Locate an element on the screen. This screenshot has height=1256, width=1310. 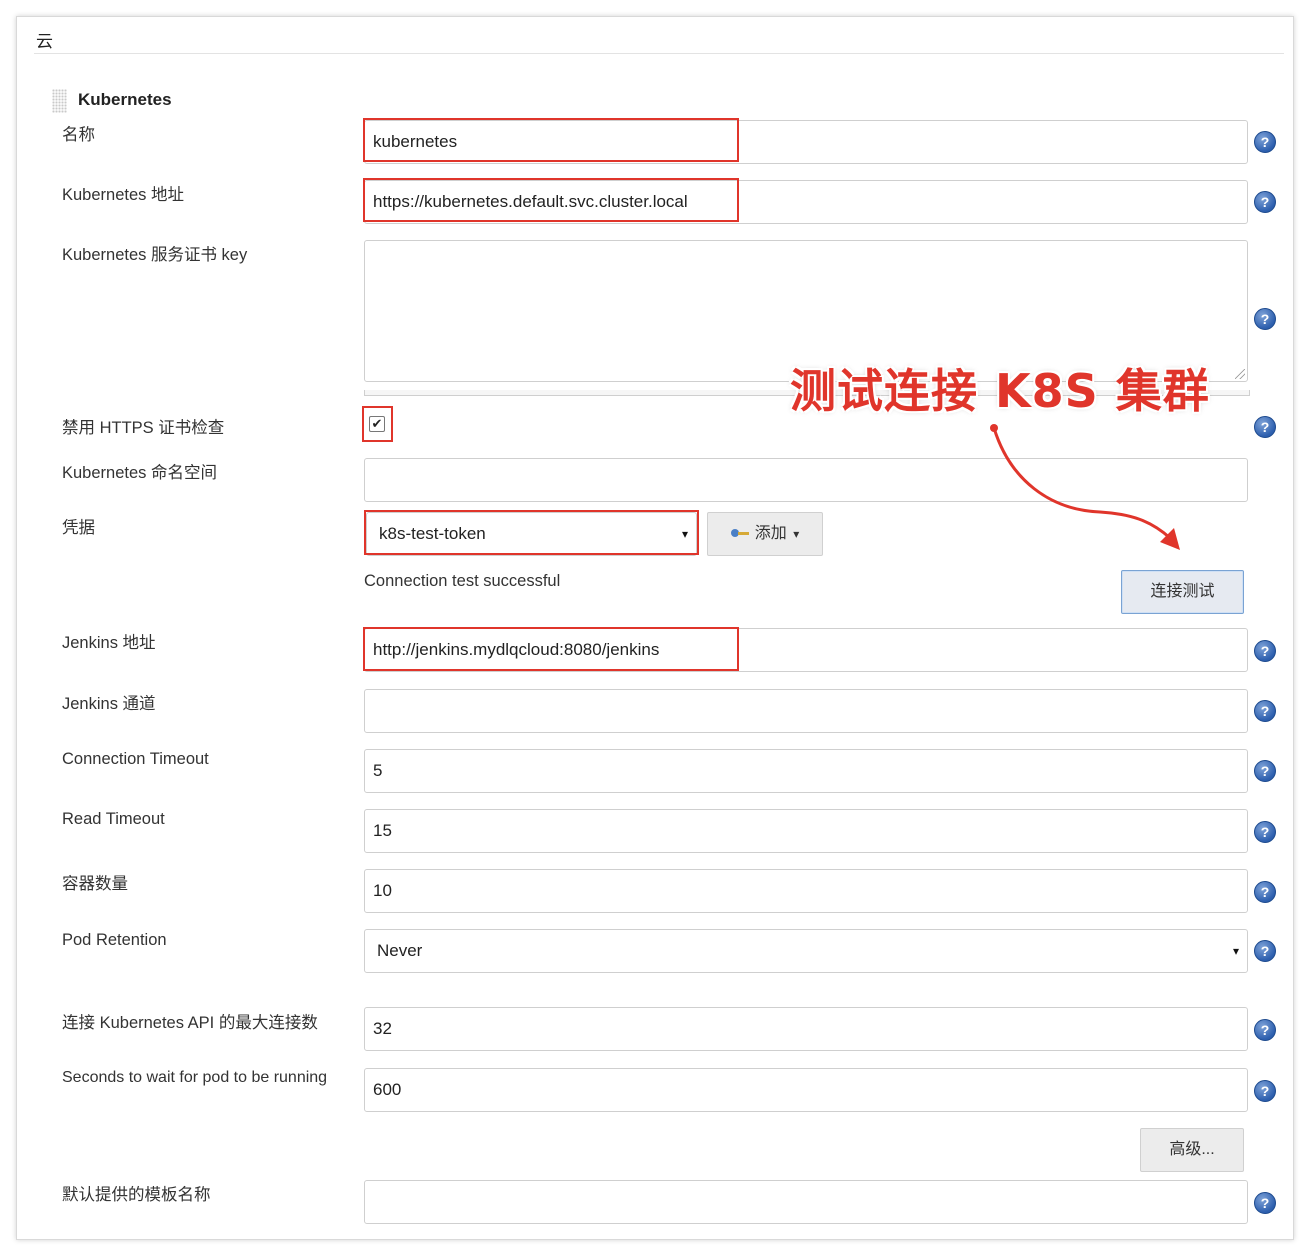
section-divider is located at coordinates (659, 53).